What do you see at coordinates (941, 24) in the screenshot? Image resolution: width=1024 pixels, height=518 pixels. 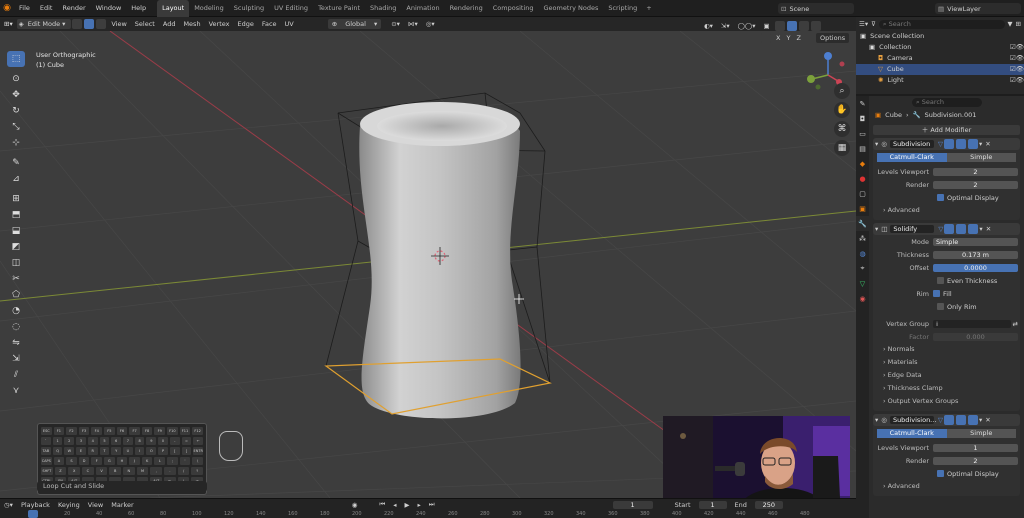 I see `outliner-search-input: ⌕ Search` at bounding box center [941, 24].